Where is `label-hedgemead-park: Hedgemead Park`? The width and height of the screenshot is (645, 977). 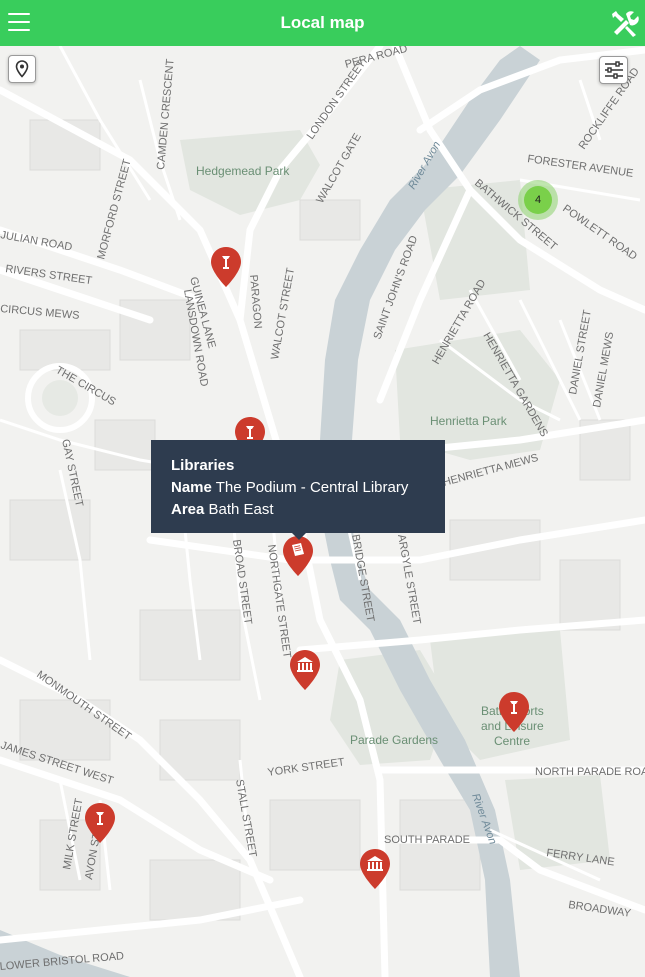
label-hedgemead-park: Hedgemead Park is located at coordinates (243, 171).